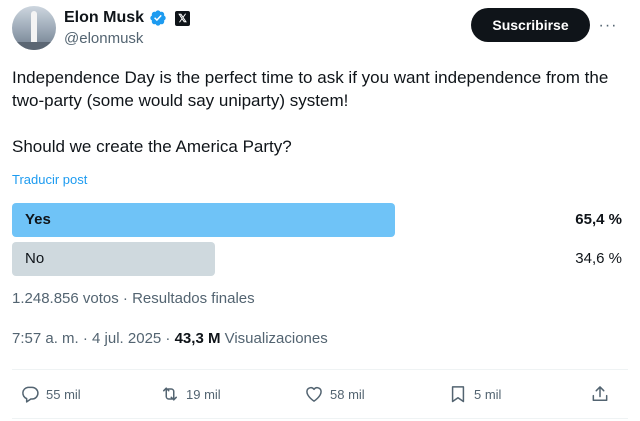 This screenshot has width=640, height=421. Describe the element at coordinates (197, 338) in the screenshot. I see `views-count: 43,3 M` at that location.